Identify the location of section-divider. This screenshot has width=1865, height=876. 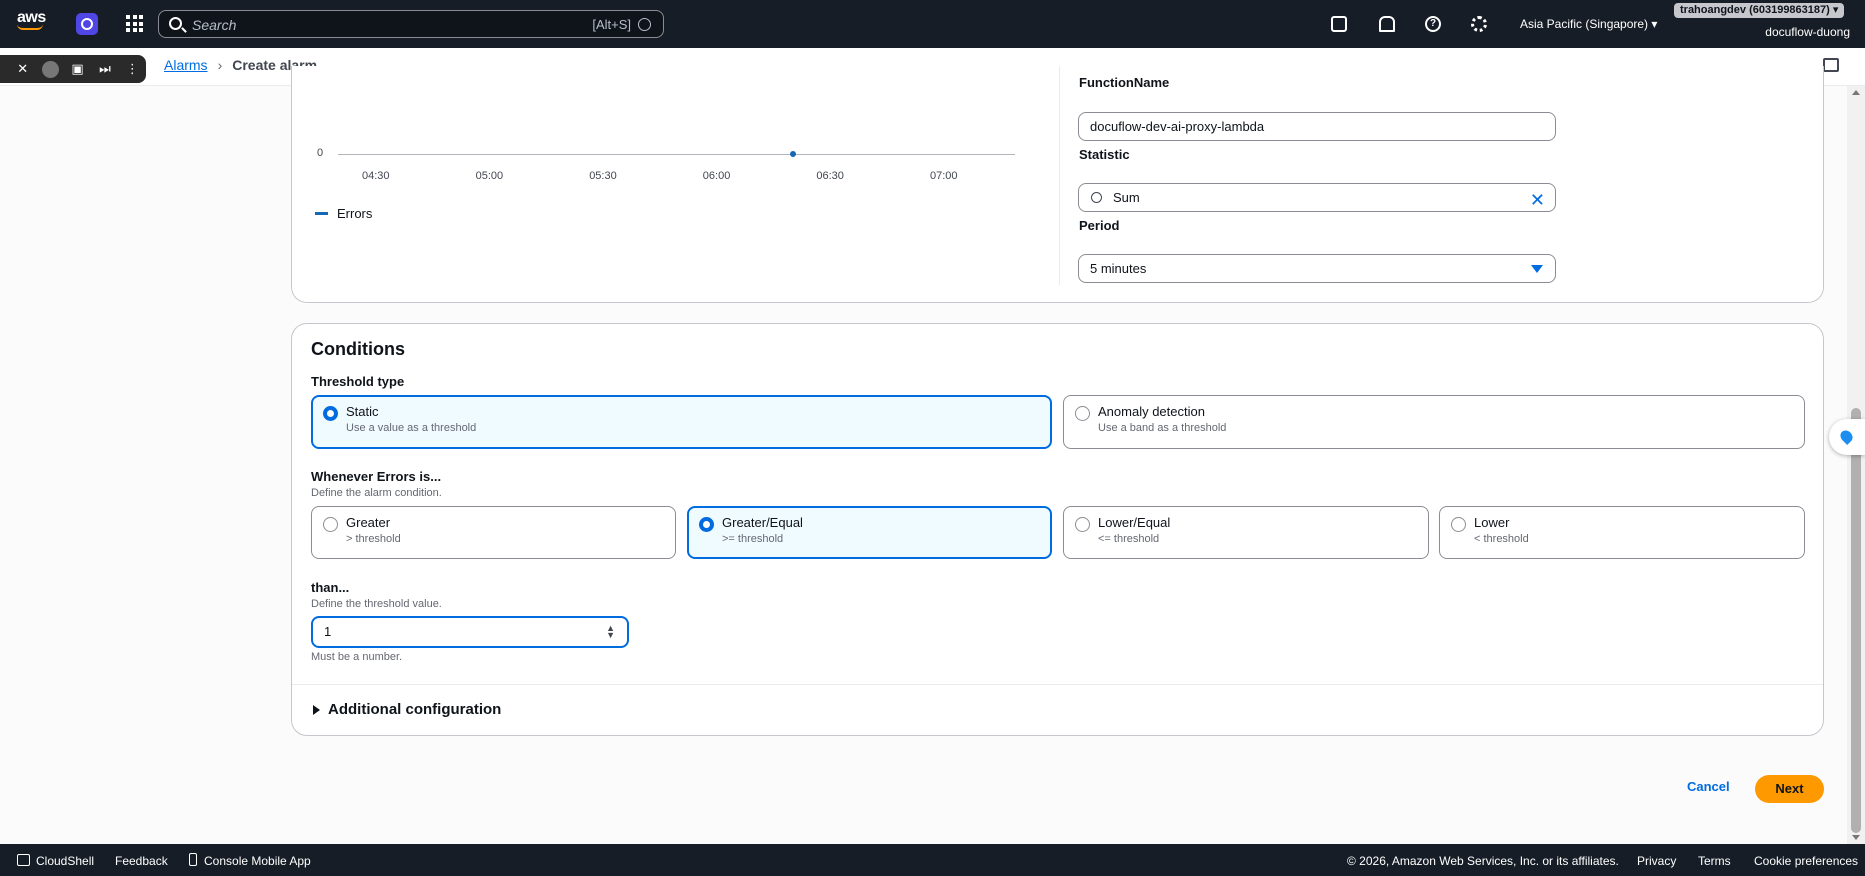
(1057, 684).